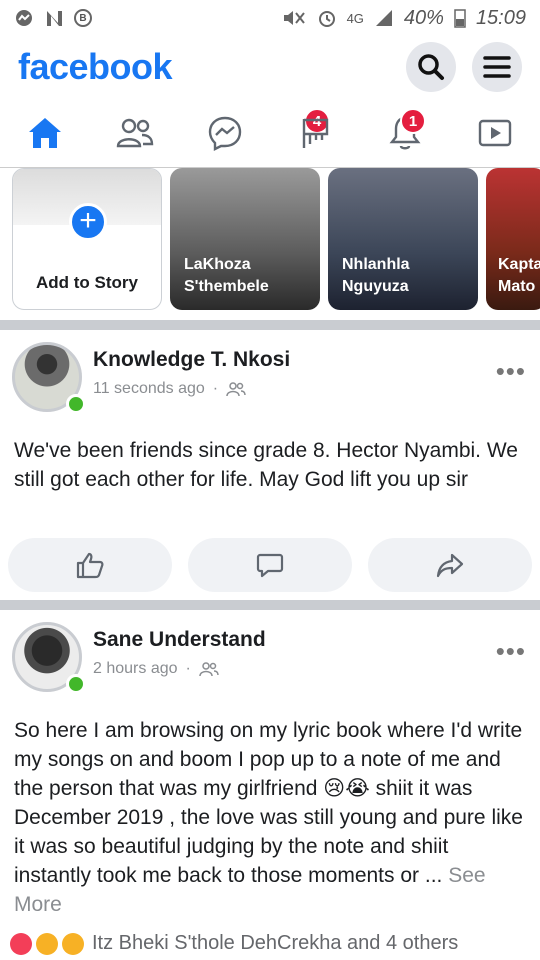 The width and height of the screenshot is (540, 960). I want to click on tab-pages, so click(315, 132).